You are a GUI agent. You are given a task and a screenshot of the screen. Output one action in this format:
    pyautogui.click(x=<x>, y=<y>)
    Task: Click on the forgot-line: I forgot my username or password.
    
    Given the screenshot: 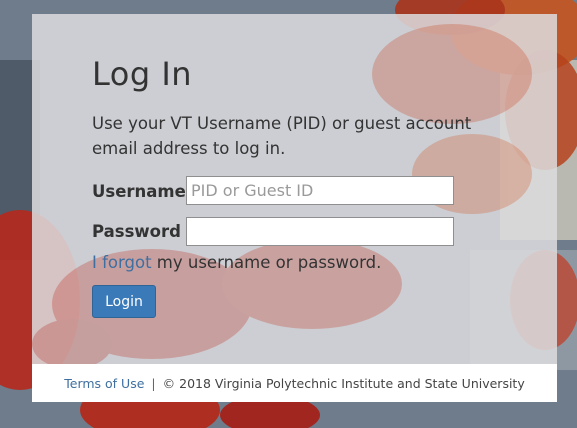 What is the action you would take?
    pyautogui.click(x=236, y=262)
    